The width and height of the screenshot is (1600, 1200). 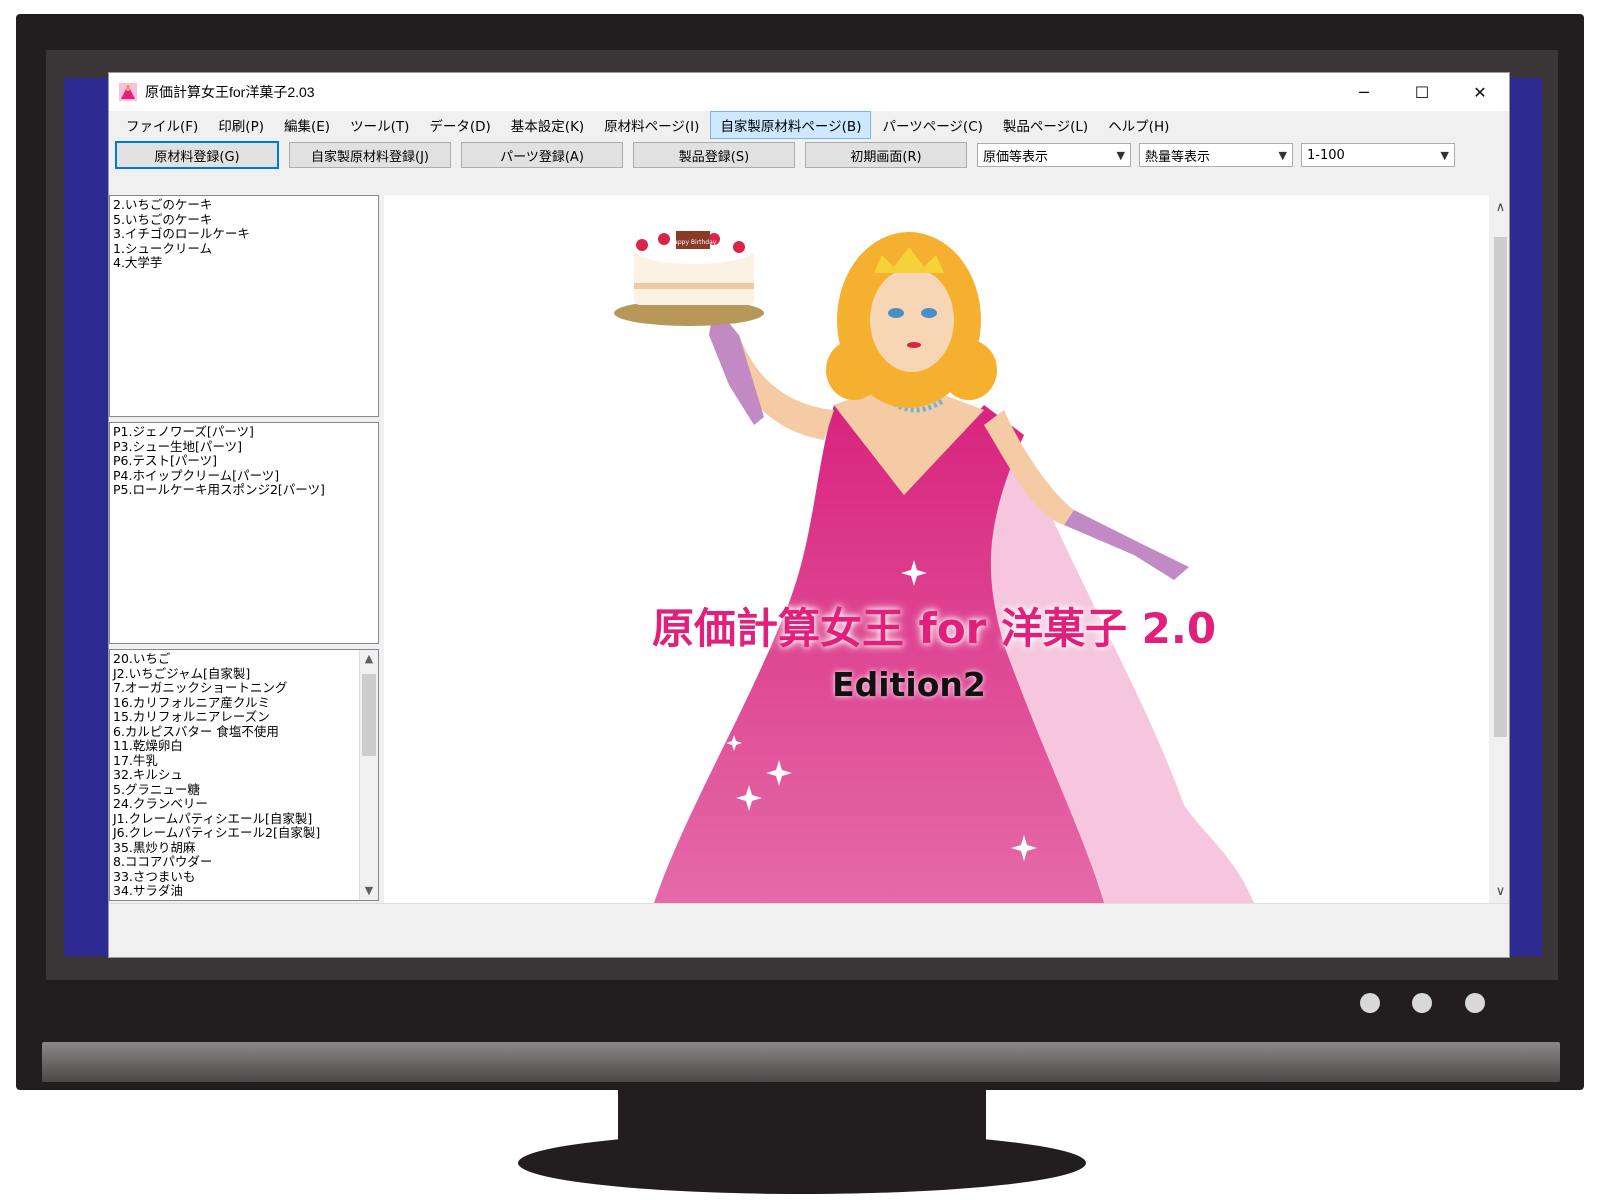 What do you see at coordinates (932, 125) in the screenshot?
I see `menu-parts-page: パーツページ(C)` at bounding box center [932, 125].